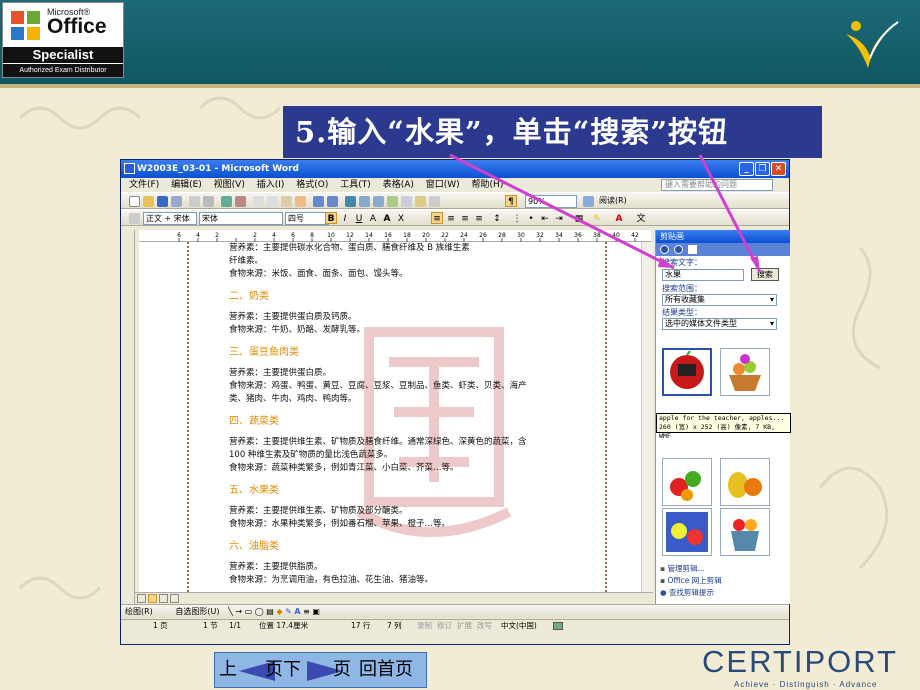 The height and width of the screenshot is (690, 920). What do you see at coordinates (162, 201) in the screenshot?
I see `save-icon` at bounding box center [162, 201].